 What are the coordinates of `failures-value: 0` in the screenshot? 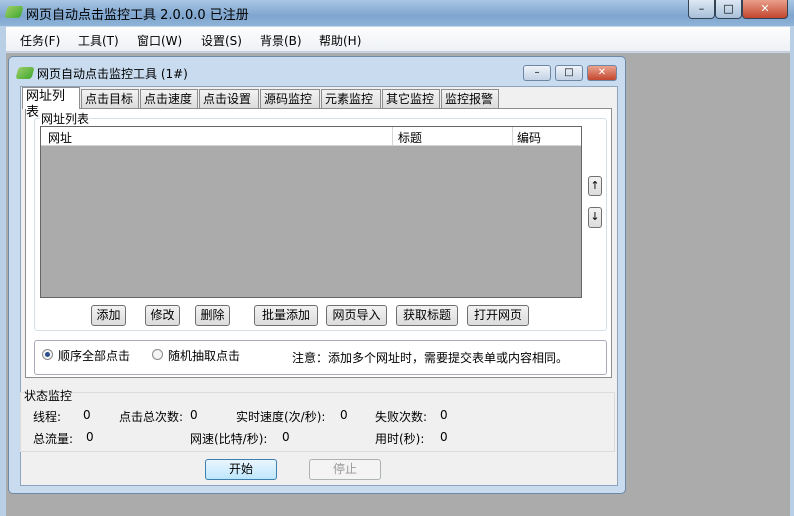 It's located at (444, 415).